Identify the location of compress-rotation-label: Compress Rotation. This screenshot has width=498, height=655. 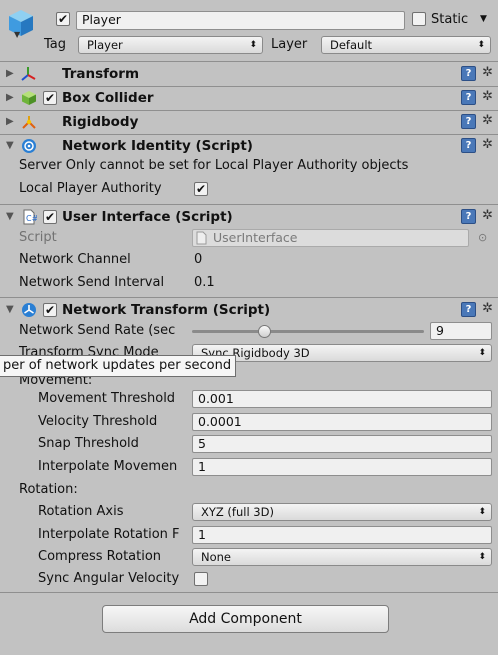
(100, 556).